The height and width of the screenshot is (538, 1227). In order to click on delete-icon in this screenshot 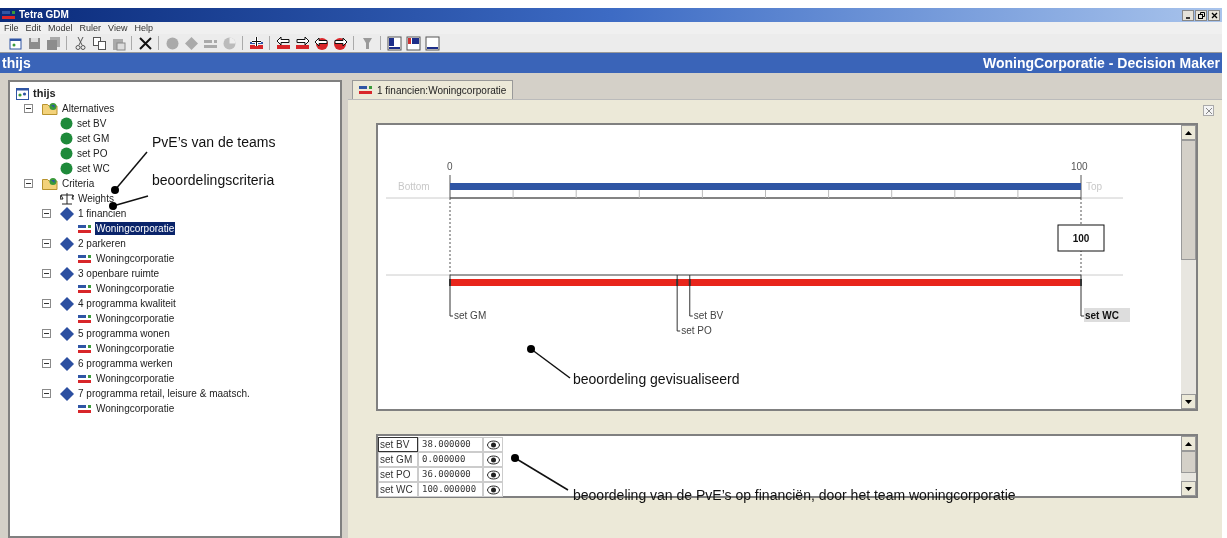, I will do `click(145, 43)`.